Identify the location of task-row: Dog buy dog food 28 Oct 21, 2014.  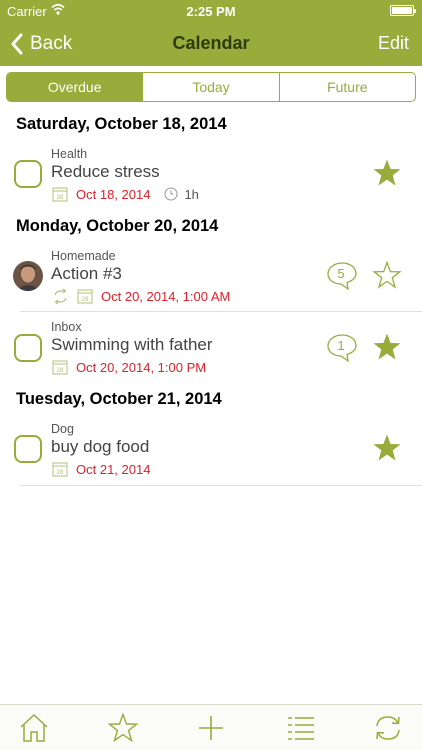
(211, 450).